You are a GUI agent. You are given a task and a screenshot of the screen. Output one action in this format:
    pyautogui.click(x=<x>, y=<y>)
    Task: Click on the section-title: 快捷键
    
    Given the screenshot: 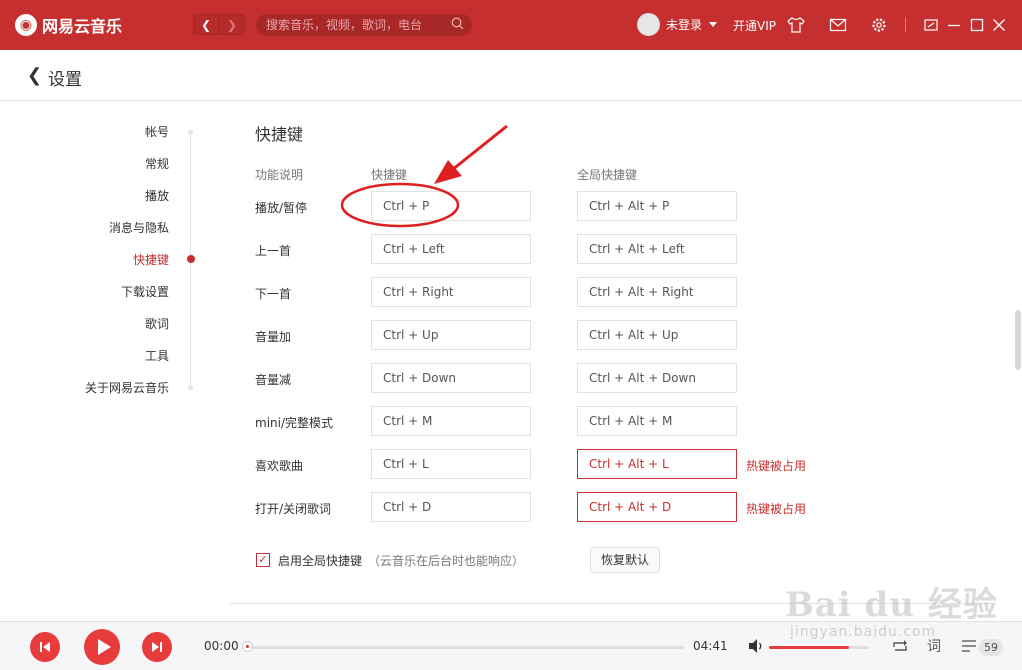 What is the action you would take?
    pyautogui.click(x=279, y=134)
    